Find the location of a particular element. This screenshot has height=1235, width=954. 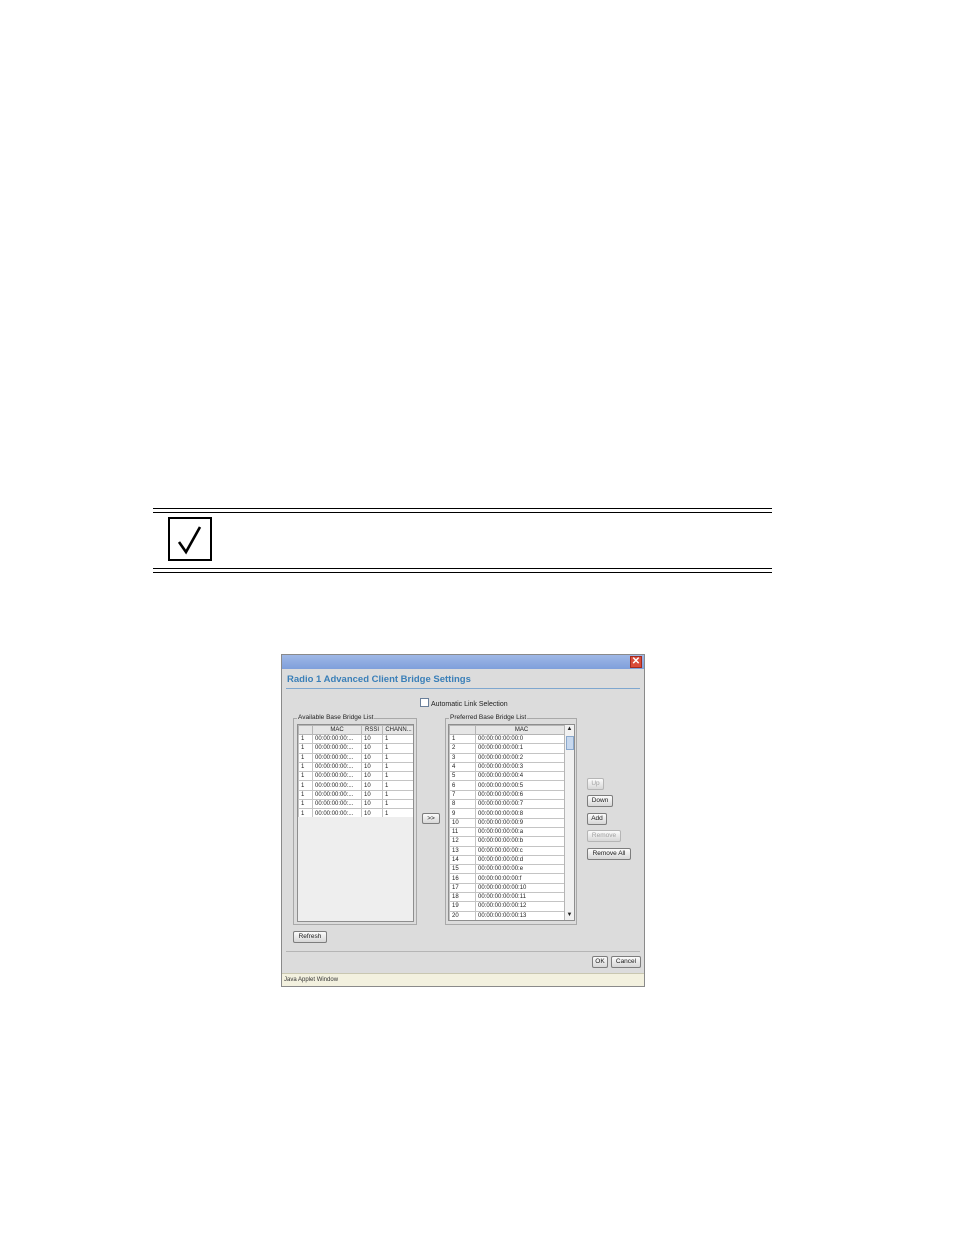

automatic-link-selection: Automatic Link Selection is located at coordinates (464, 703).